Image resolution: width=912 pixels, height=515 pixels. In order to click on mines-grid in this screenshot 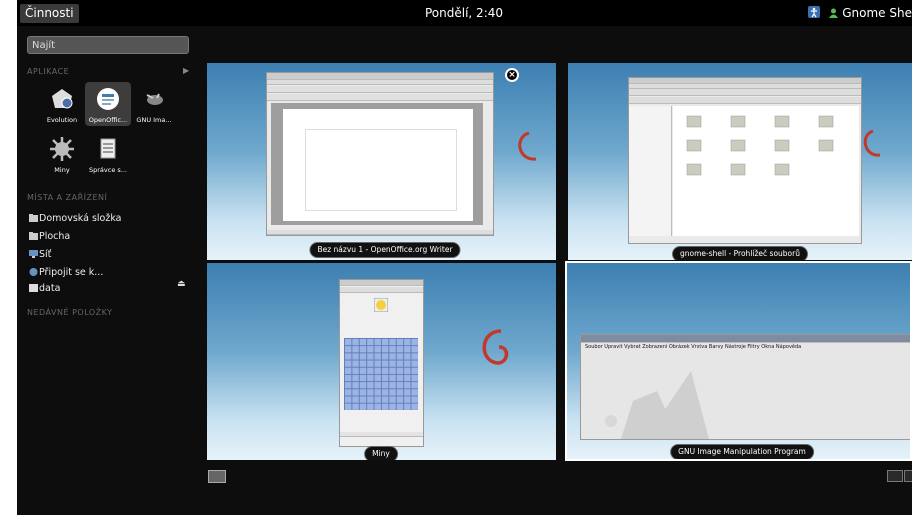, I will do `click(381, 374)`.